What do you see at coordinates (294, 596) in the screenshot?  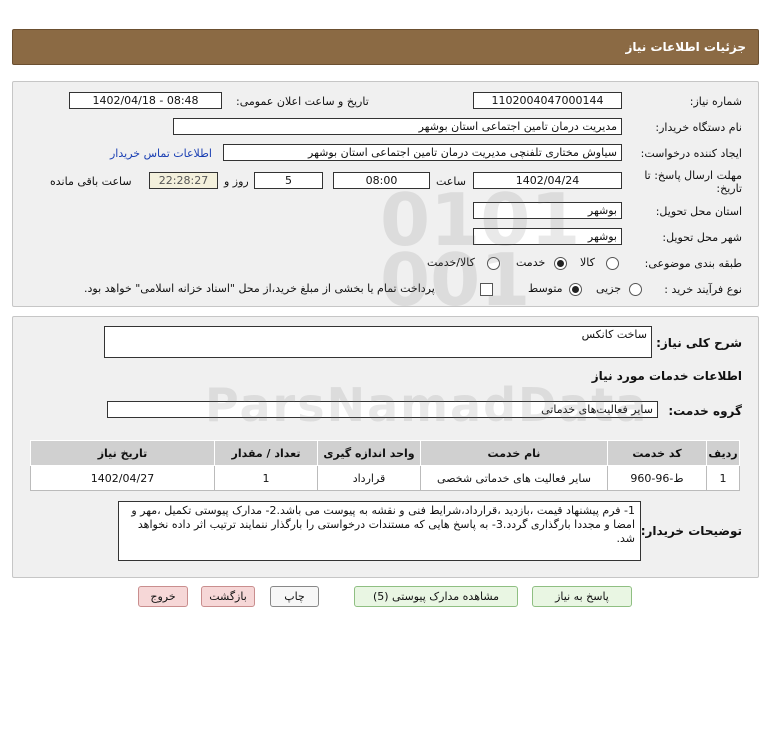 I see `print-button: چاپ` at bounding box center [294, 596].